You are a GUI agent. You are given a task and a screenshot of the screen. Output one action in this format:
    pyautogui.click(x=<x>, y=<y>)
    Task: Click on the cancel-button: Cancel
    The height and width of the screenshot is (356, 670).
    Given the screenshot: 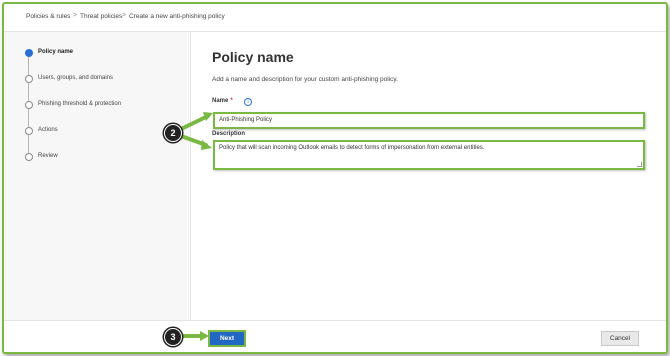 What is the action you would take?
    pyautogui.click(x=620, y=338)
    